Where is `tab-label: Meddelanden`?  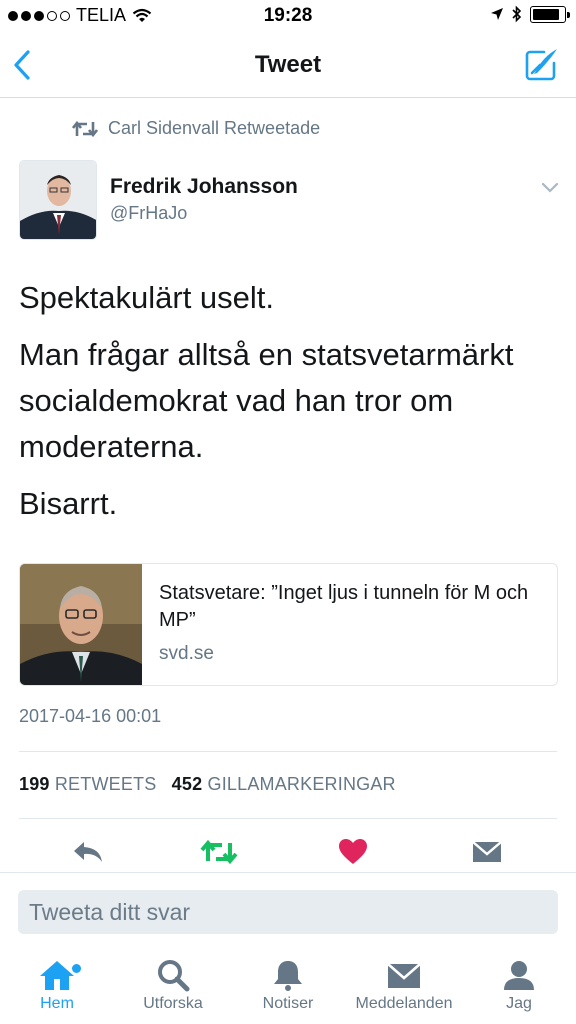
tab-label: Meddelanden is located at coordinates (404, 1003).